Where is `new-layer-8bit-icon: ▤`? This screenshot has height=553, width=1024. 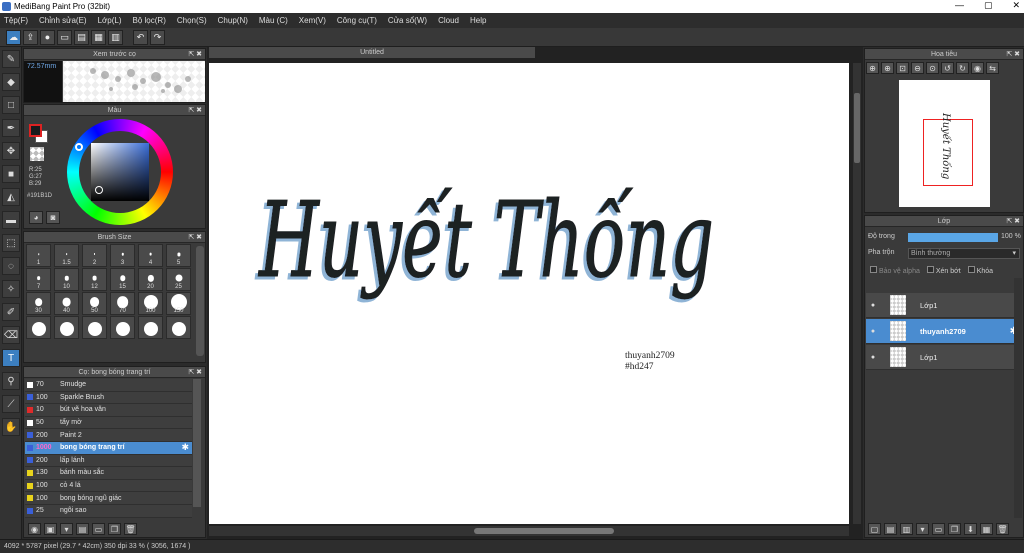
new-layer-8bit-icon: ▤ is located at coordinates (890, 529).